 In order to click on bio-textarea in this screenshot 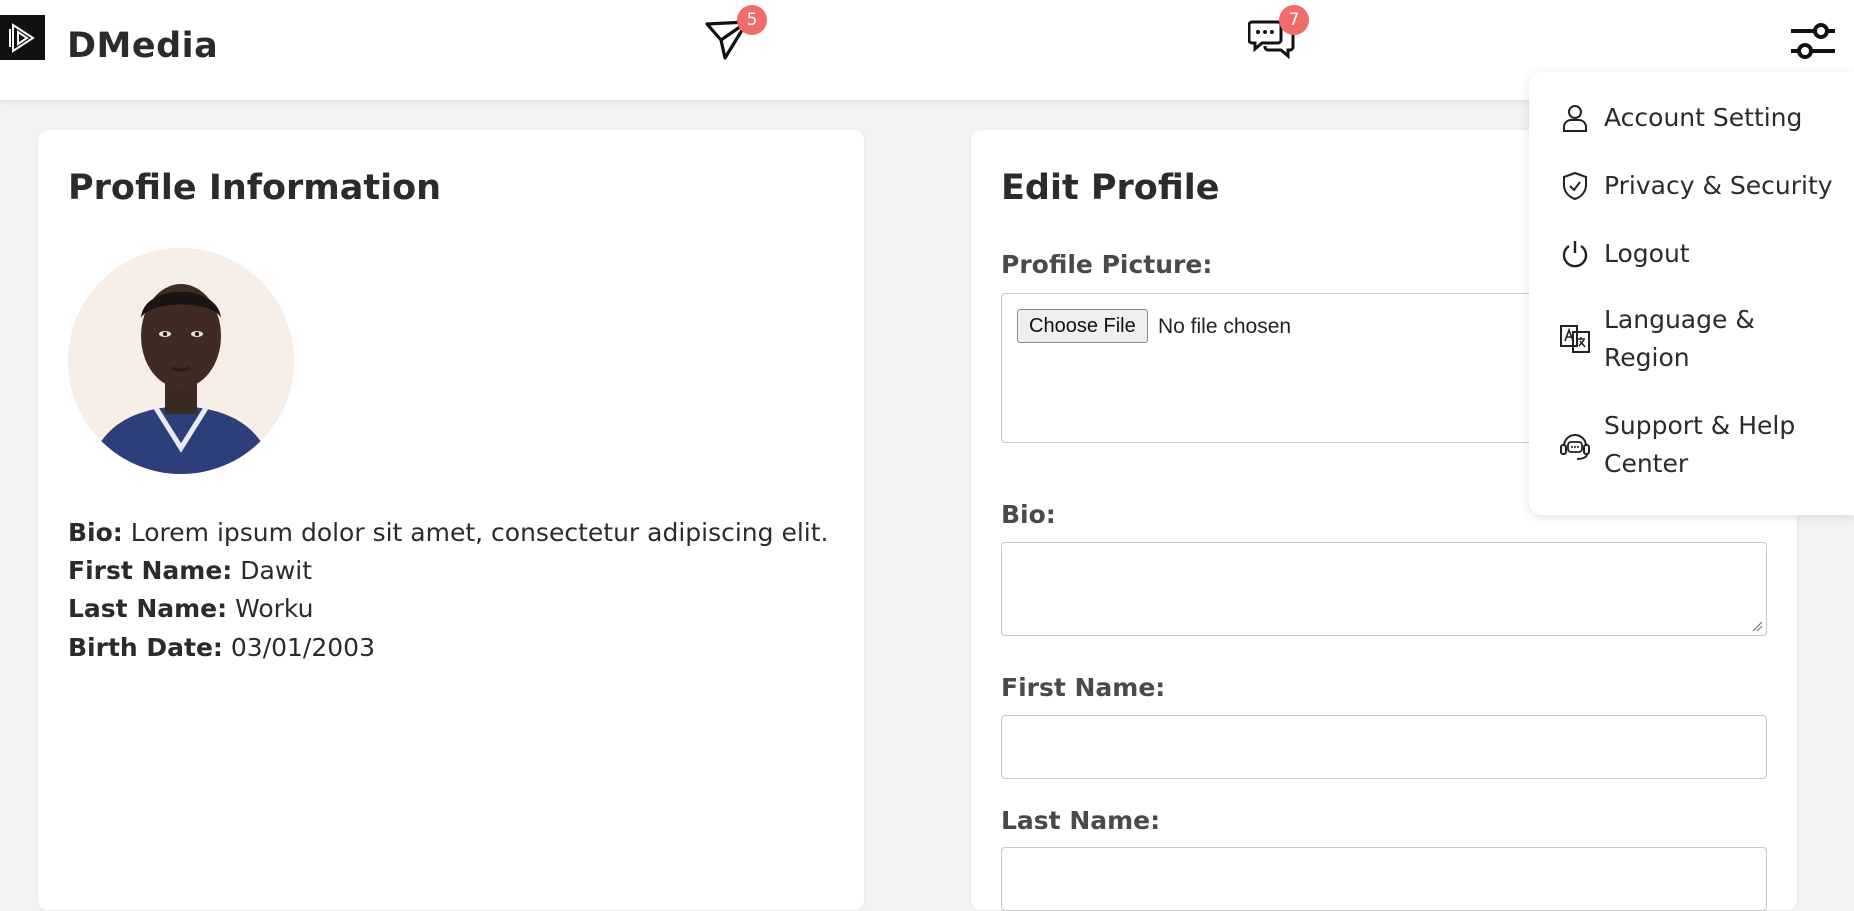, I will do `click(1384, 589)`.